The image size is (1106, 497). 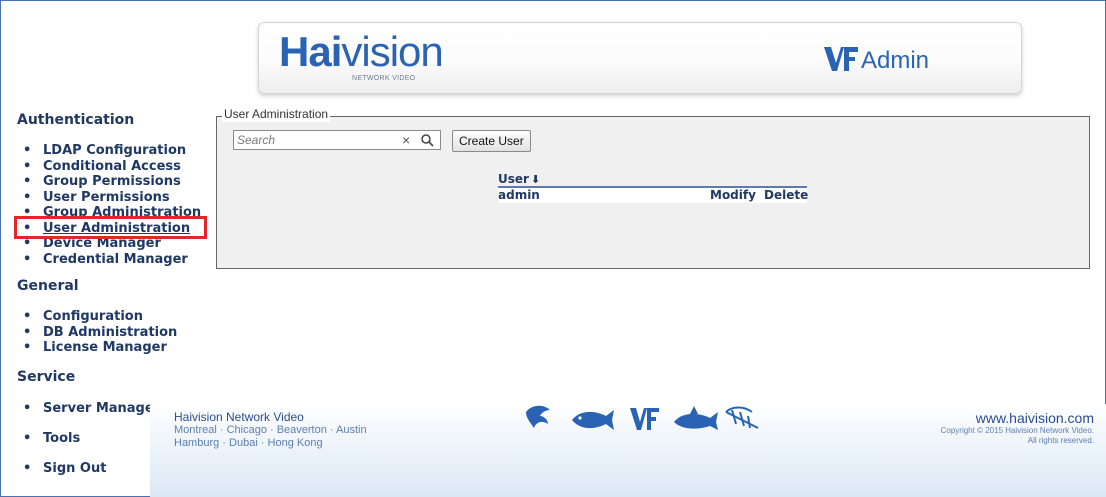 I want to click on nav-item-user-permissions: • User Permissions, so click(x=110, y=198).